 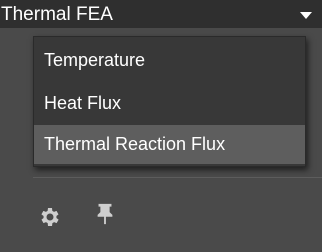 I want to click on menu-item-heat-flux: Heat Flux, so click(x=169, y=103).